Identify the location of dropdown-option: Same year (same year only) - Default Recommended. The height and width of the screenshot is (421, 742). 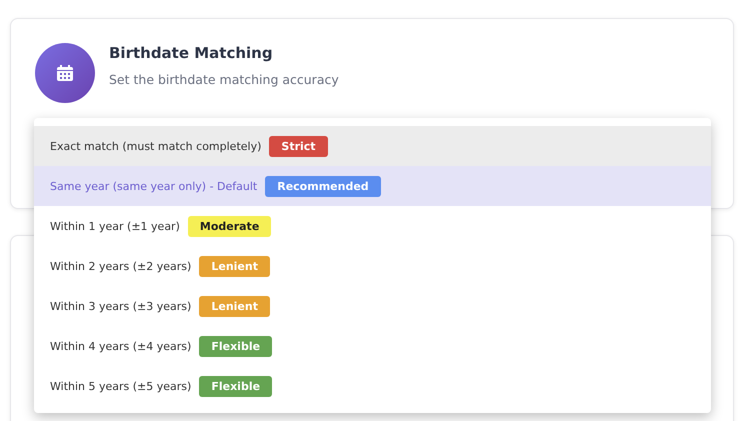
(372, 186).